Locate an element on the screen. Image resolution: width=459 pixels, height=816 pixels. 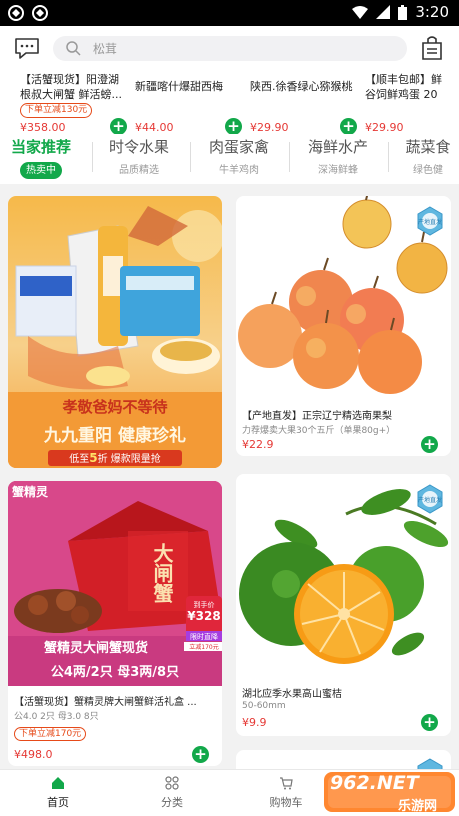
tab-seasonal-fruit: 时令水果 品质精选 is located at coordinates (139, 160).